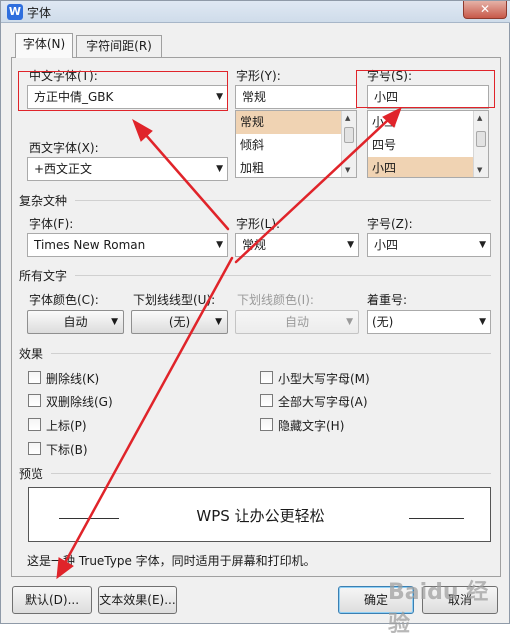 Image resolution: width=510 pixels, height=638 pixels. Describe the element at coordinates (266, 424) in the screenshot. I see `hidden-text-checkbox` at that location.